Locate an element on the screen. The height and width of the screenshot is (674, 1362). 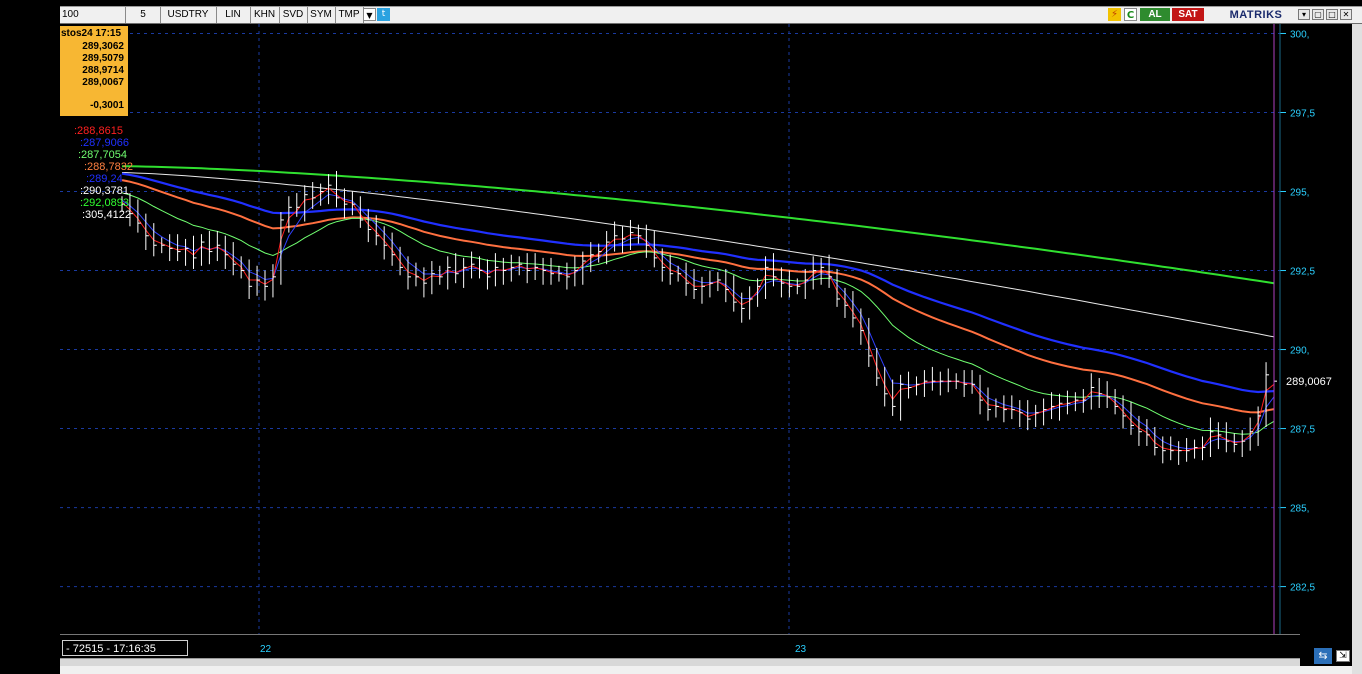
info-change: -0,3001 is located at coordinates (107, 105).